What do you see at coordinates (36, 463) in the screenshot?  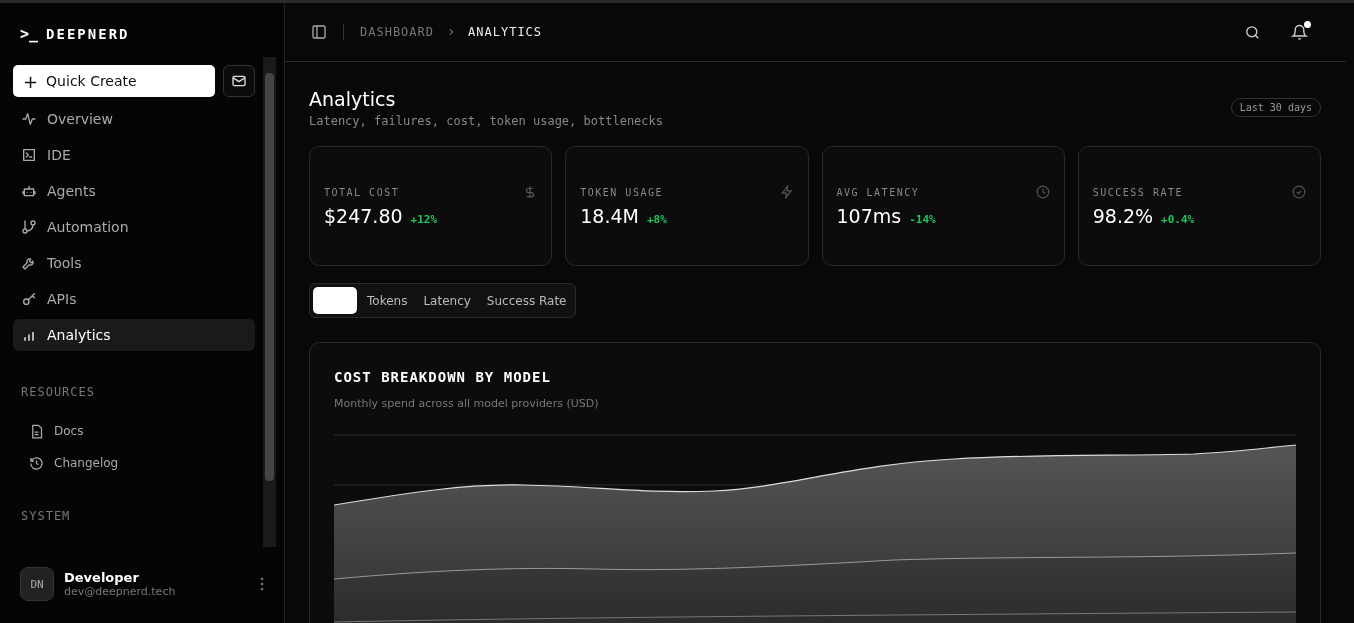 I see `history-icon` at bounding box center [36, 463].